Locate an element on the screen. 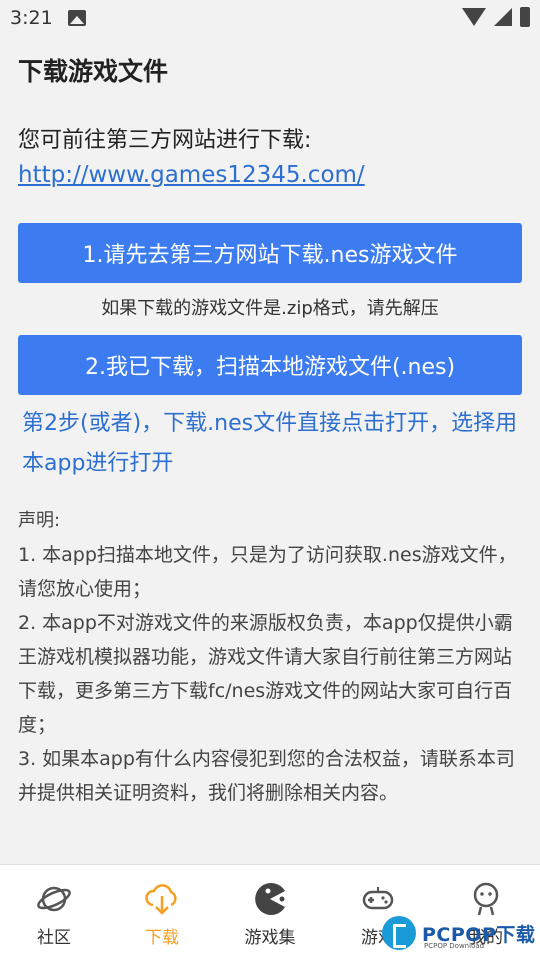 Image resolution: width=540 pixels, height=961 pixels. scan-local-files-button: 2.我已下载，扫描本地游戏文件(.nes) is located at coordinates (270, 365).